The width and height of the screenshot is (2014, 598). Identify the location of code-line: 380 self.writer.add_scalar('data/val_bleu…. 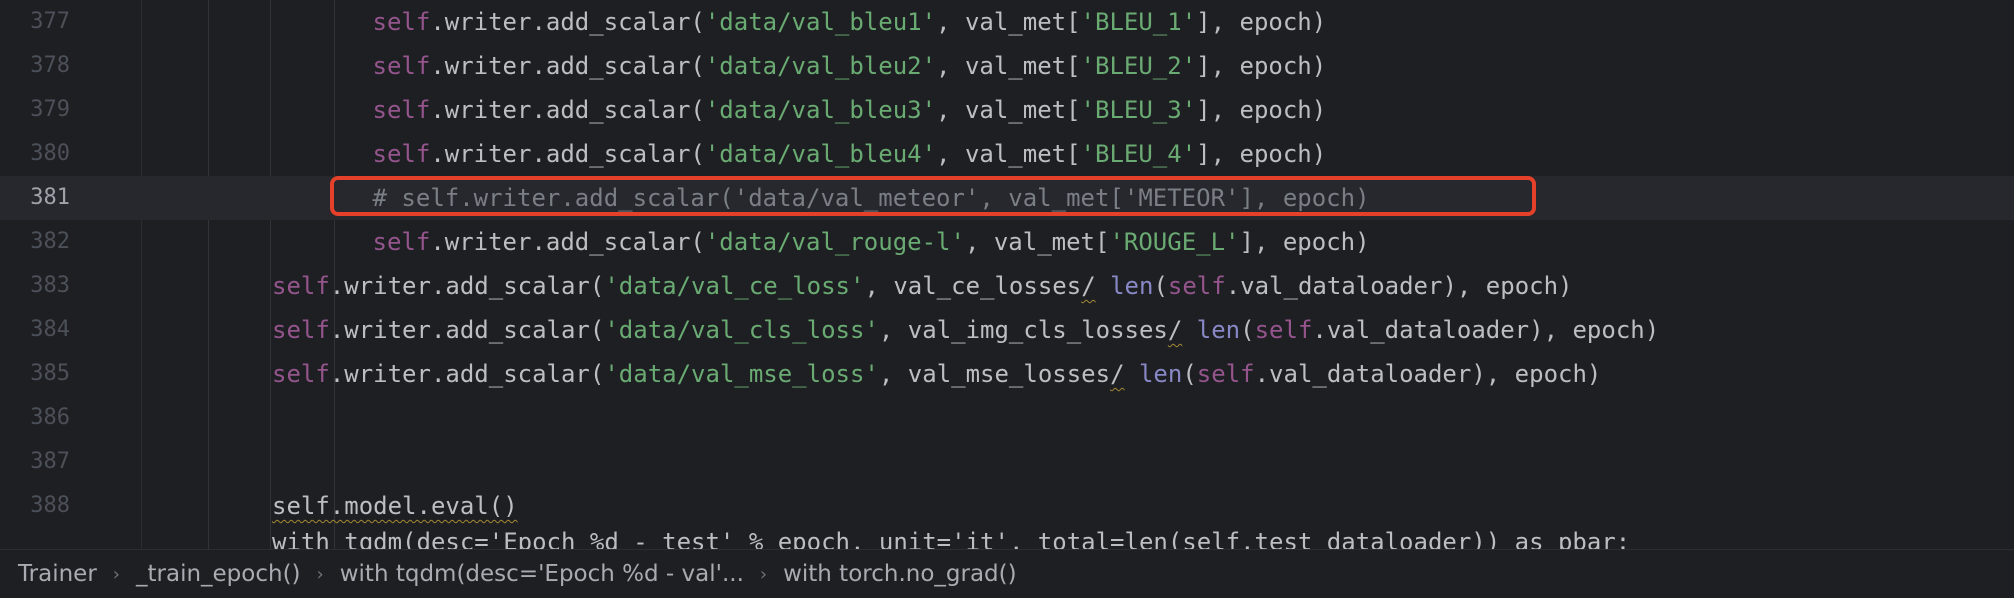
(1007, 154).